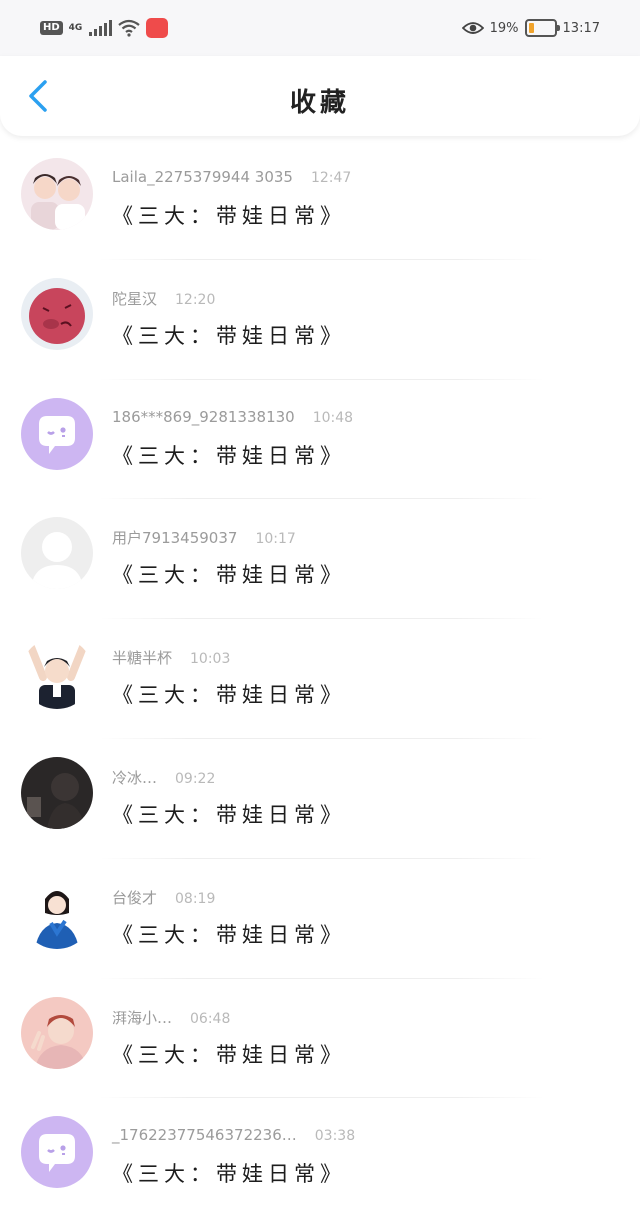 The image size is (640, 1211). What do you see at coordinates (210, 659) in the screenshot?
I see `timestamp: 10:03` at bounding box center [210, 659].